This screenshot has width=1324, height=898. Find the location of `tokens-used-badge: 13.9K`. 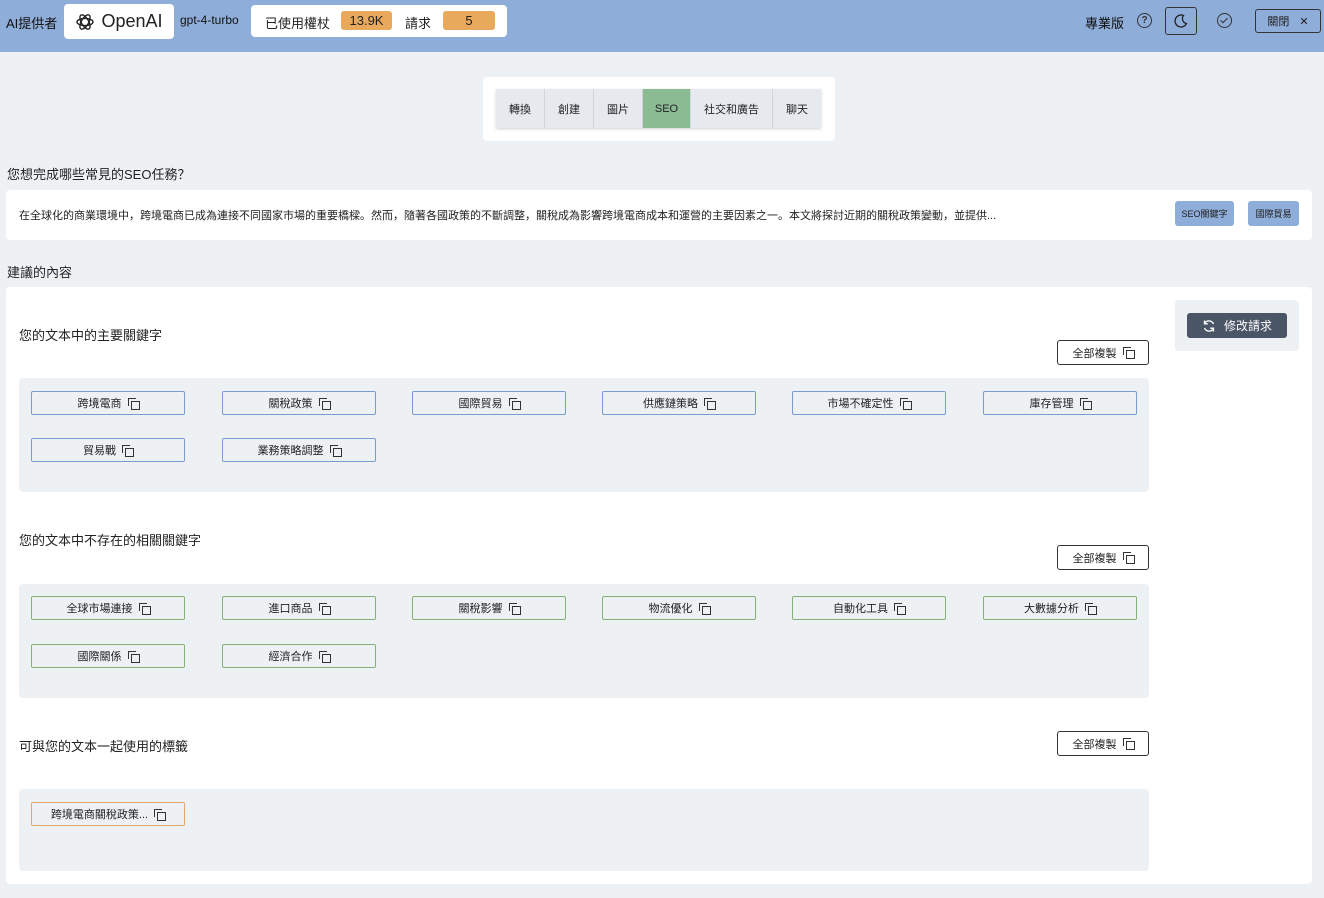

tokens-used-badge: 13.9K is located at coordinates (366, 20).